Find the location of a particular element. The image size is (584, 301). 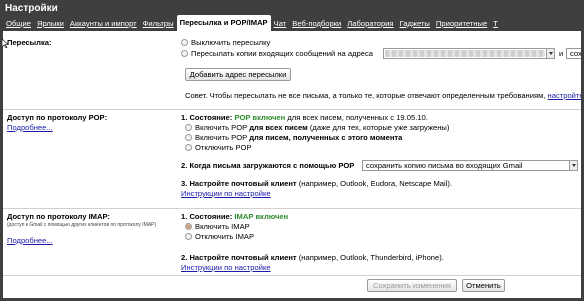

pop-opt1-pre: Включить POP is located at coordinates (221, 127).